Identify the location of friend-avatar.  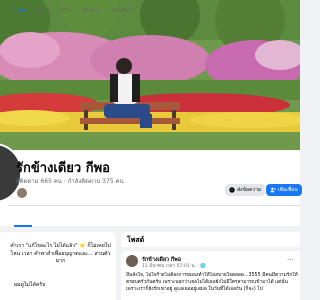
(22, 193).